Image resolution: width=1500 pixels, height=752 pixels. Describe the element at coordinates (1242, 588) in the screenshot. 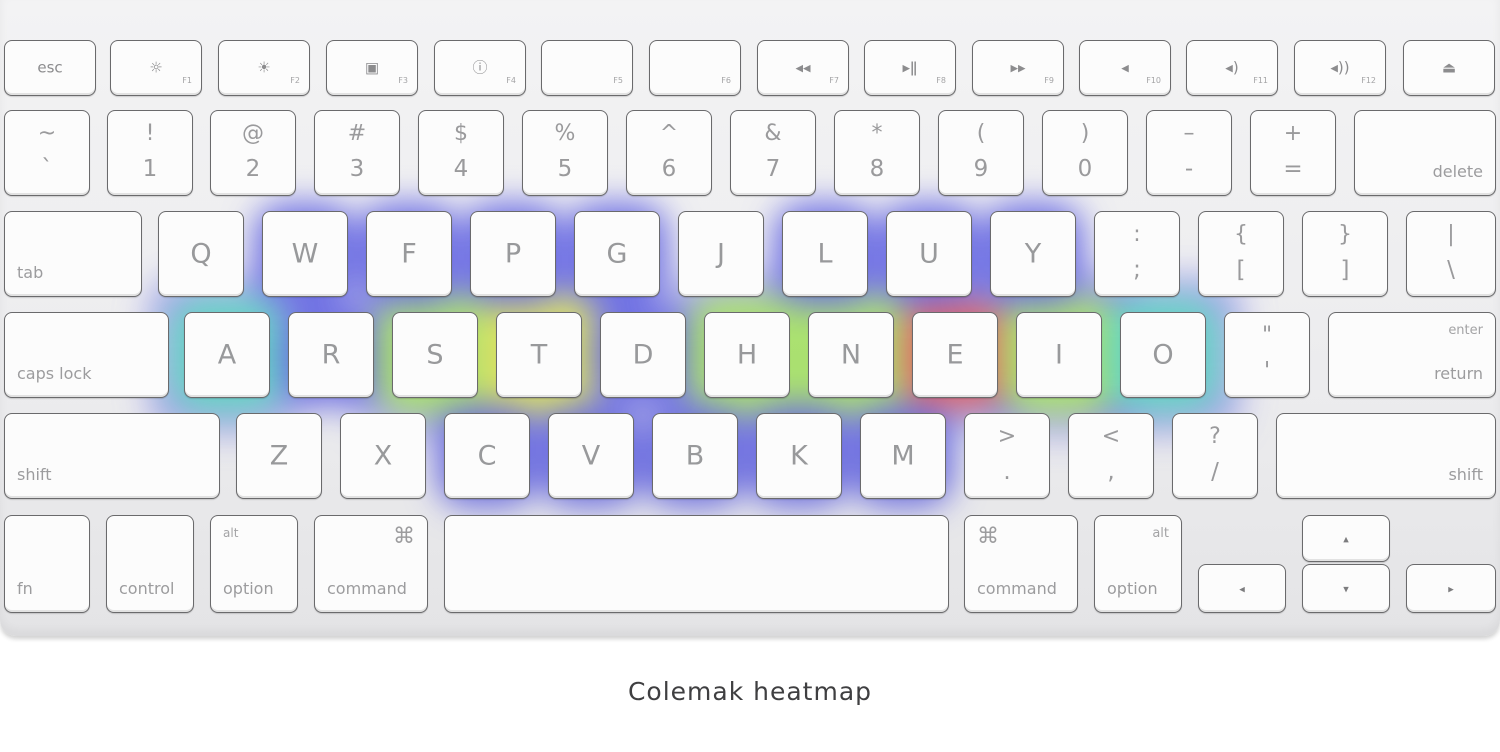

I see `left-arrow-key: ◂` at that location.